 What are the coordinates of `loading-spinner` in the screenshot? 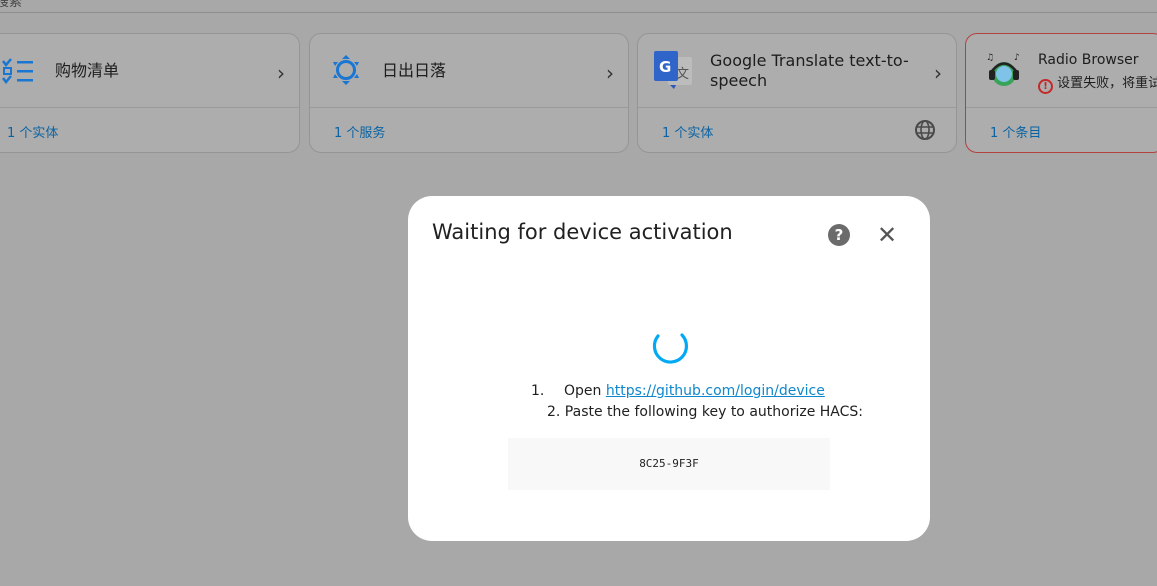 It's located at (670, 346).